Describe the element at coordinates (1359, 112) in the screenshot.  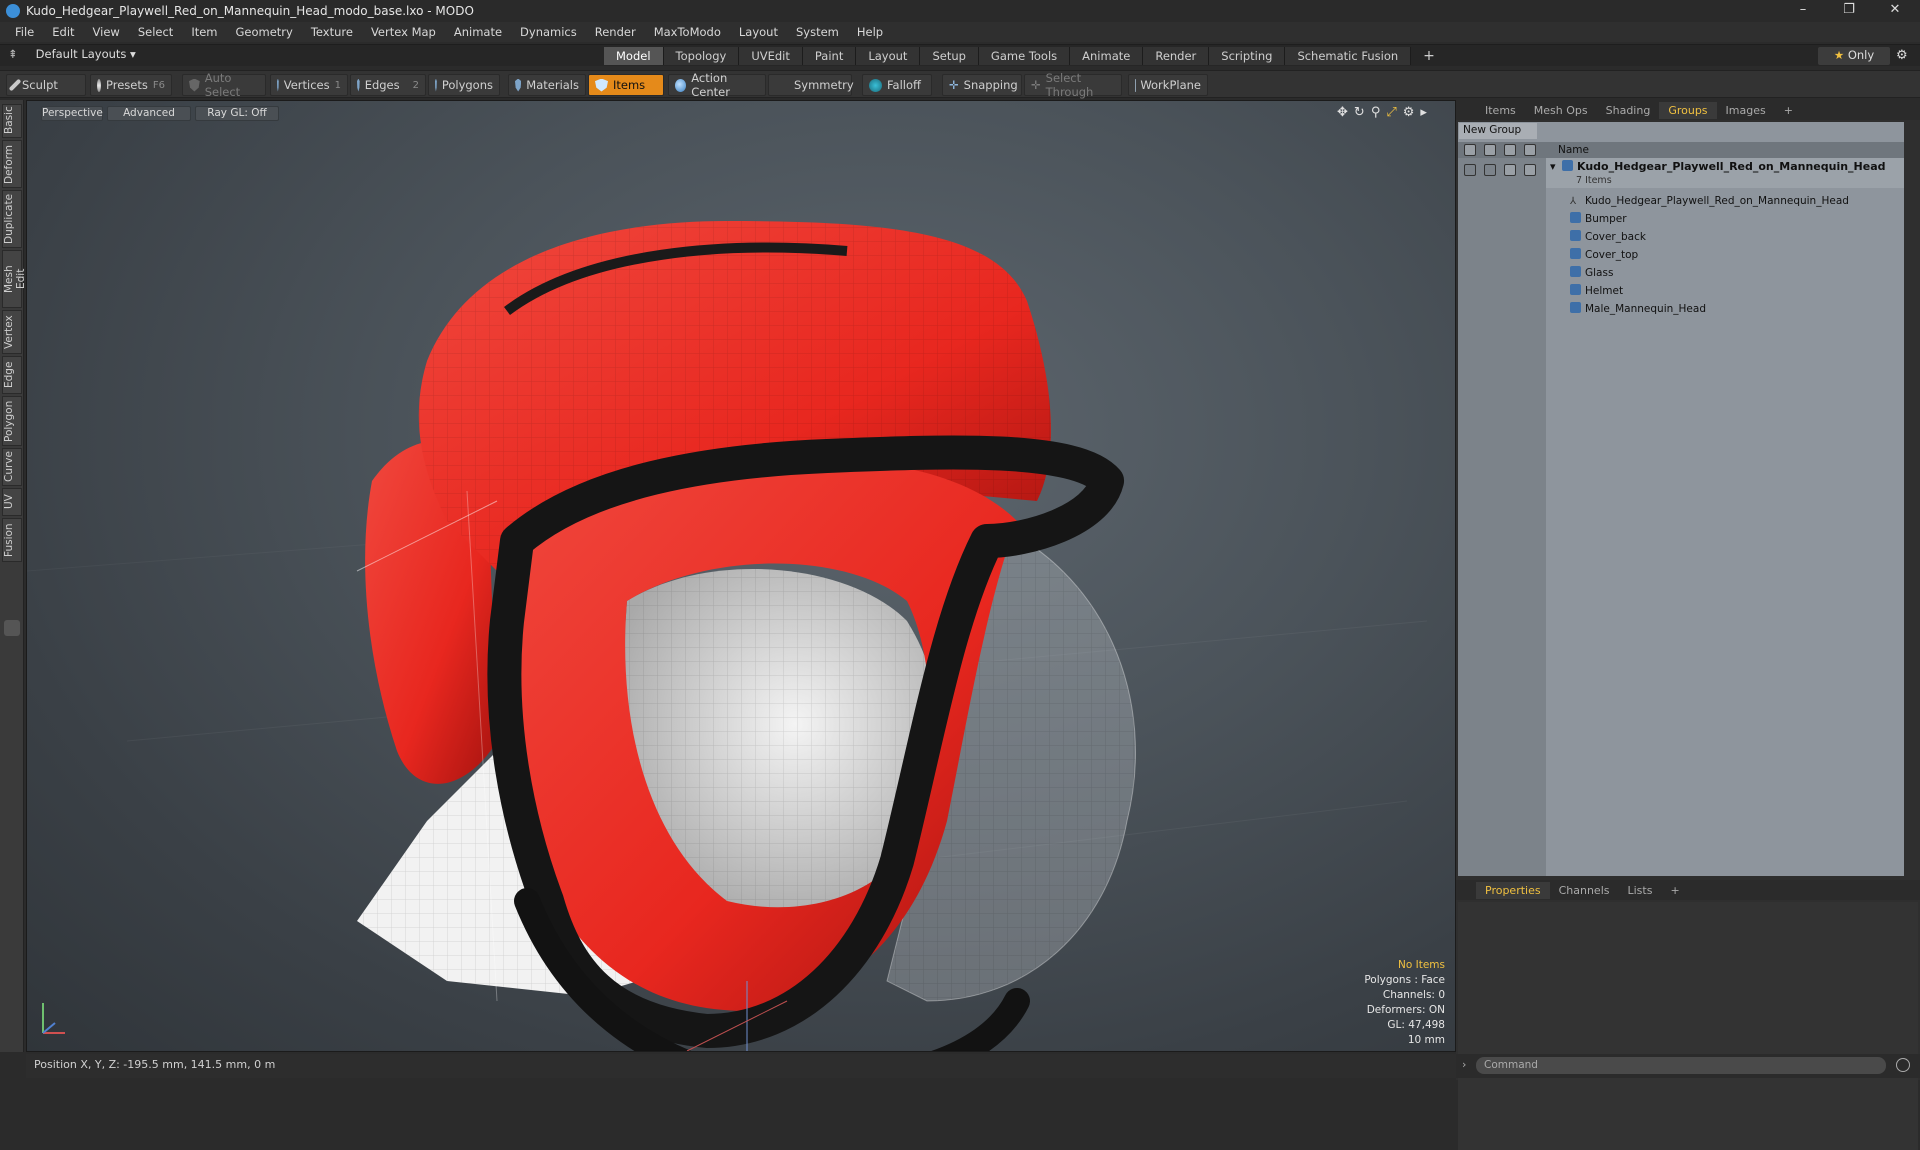
I see `rotate-icon: ↻` at that location.